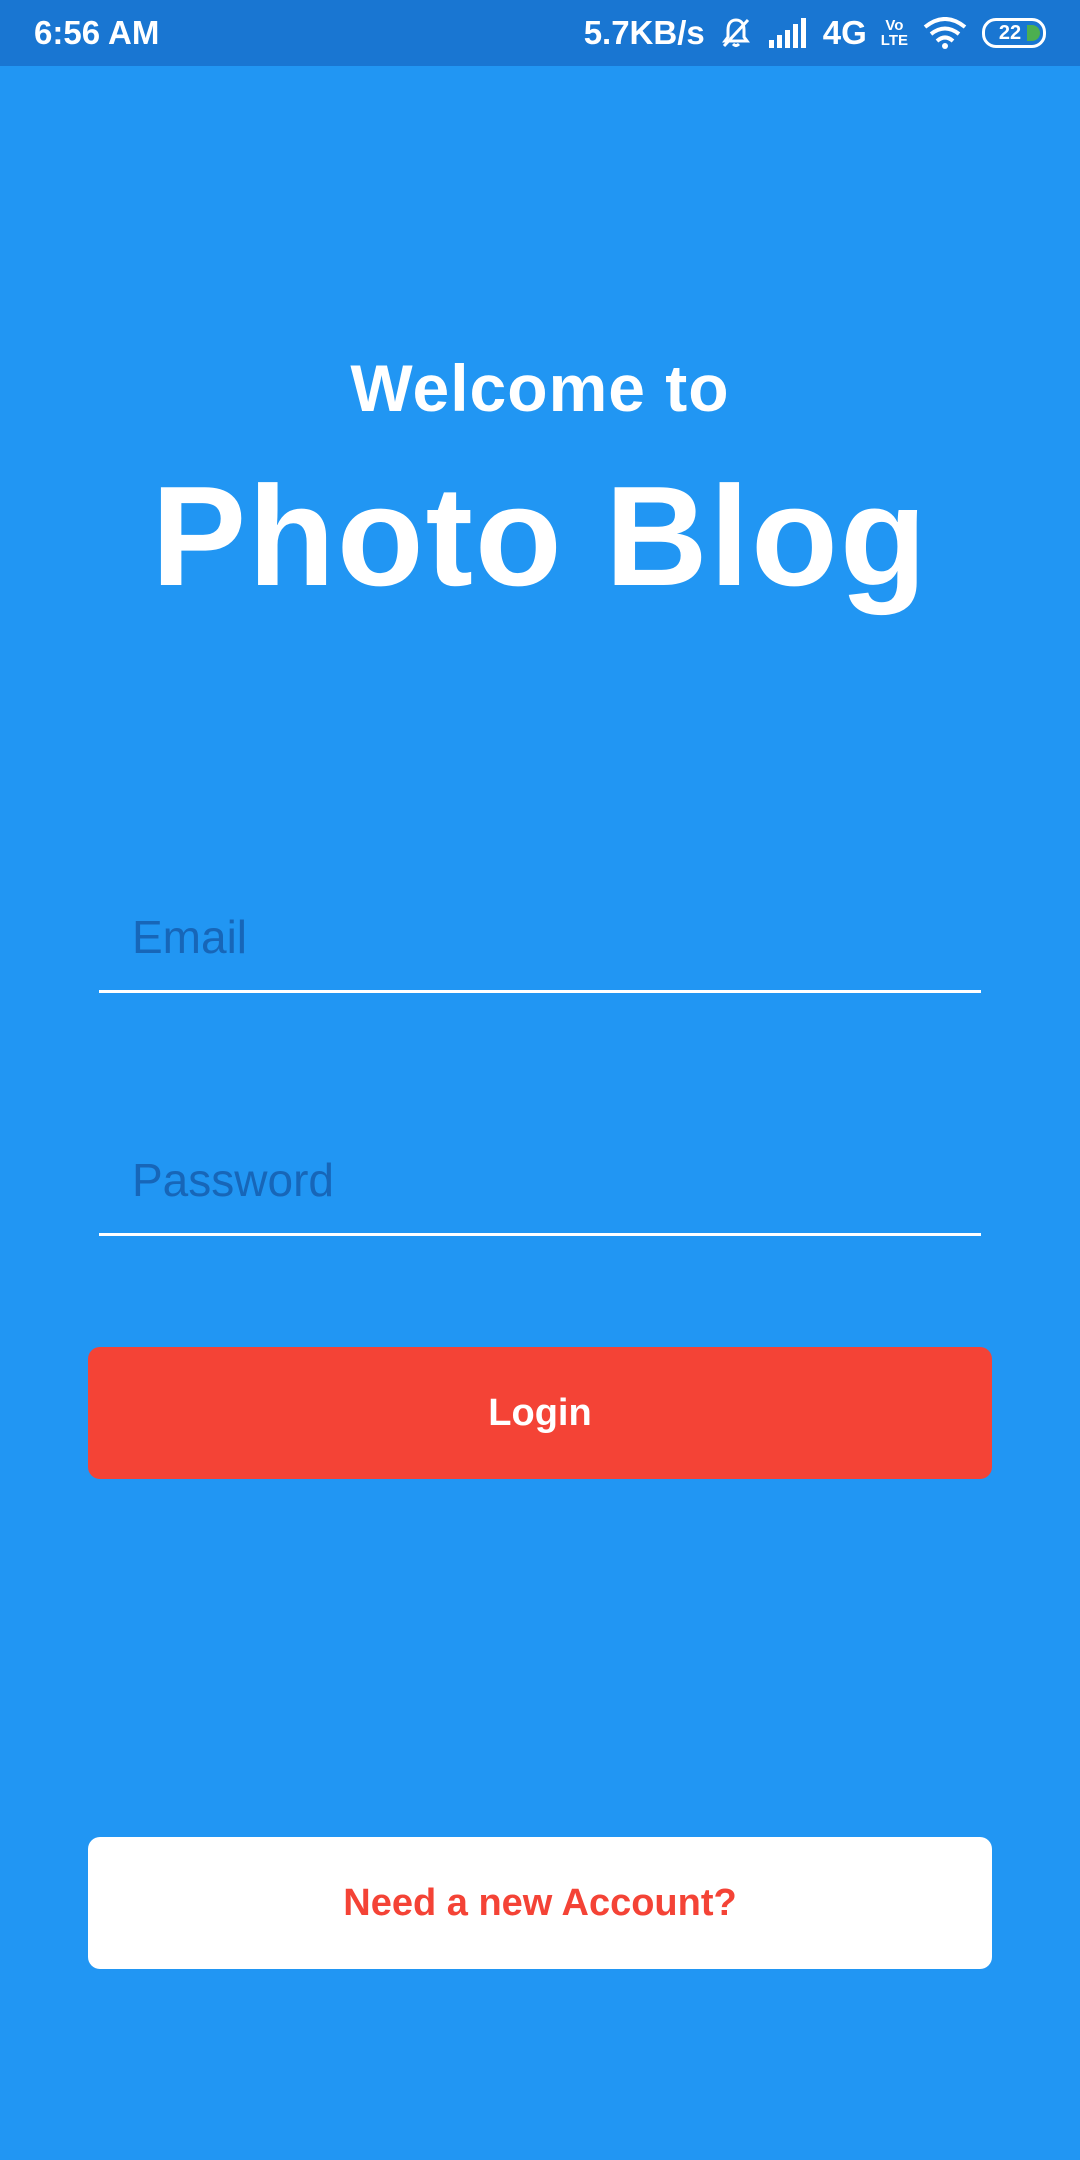  What do you see at coordinates (894, 40) in the screenshot?
I see `volte-bottom: LTE` at bounding box center [894, 40].